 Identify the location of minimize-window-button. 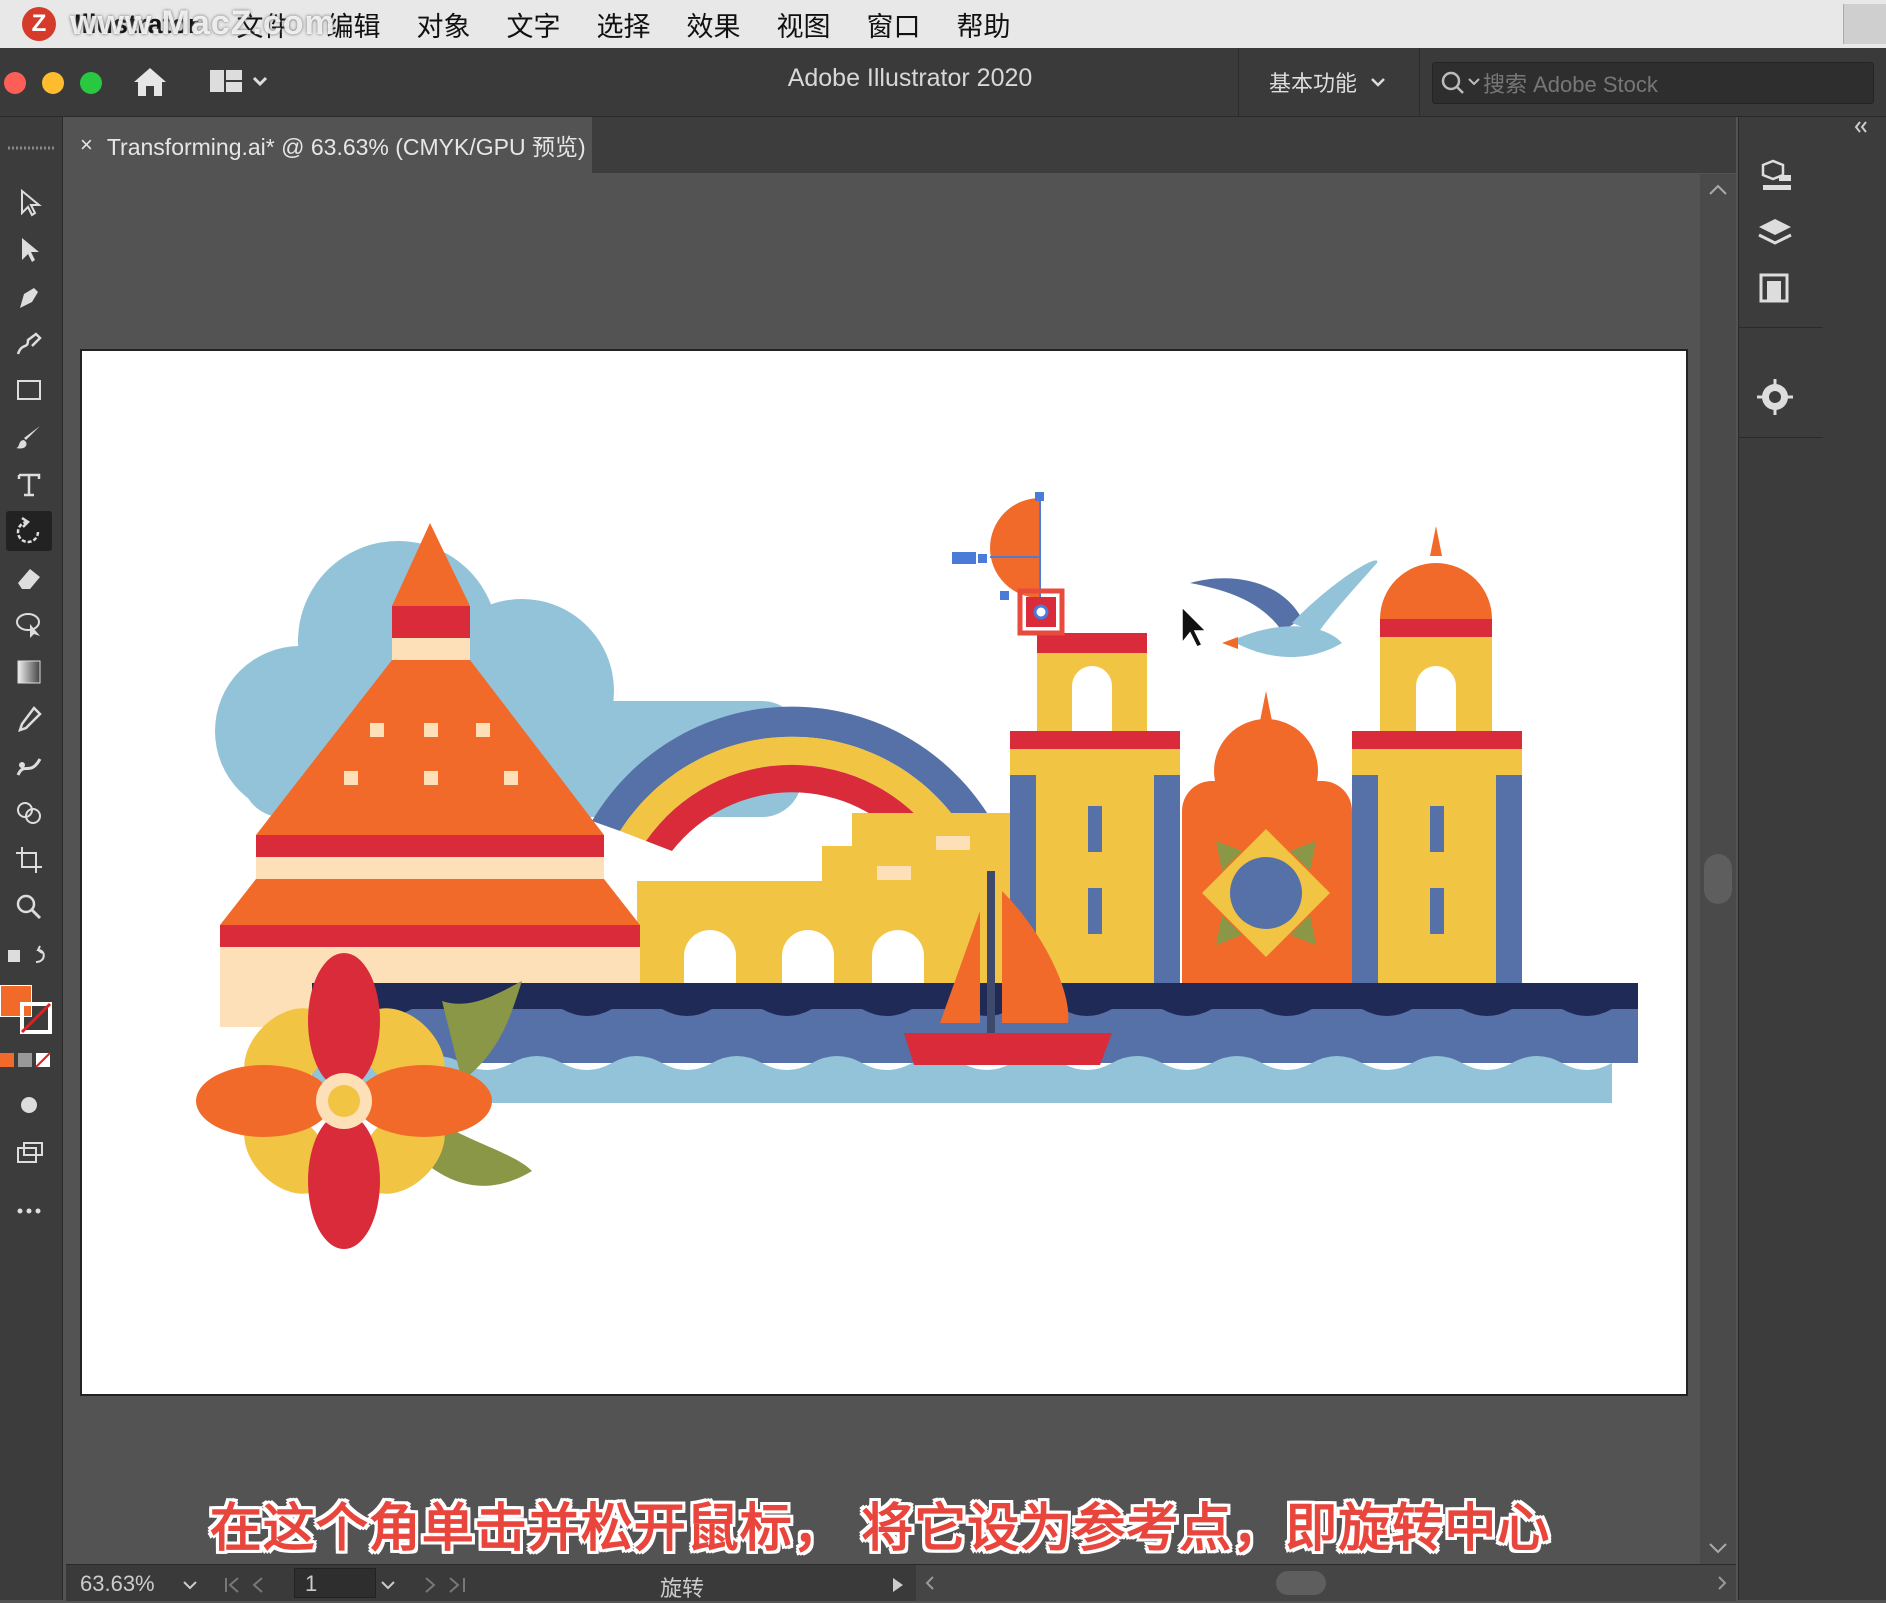
(53, 83).